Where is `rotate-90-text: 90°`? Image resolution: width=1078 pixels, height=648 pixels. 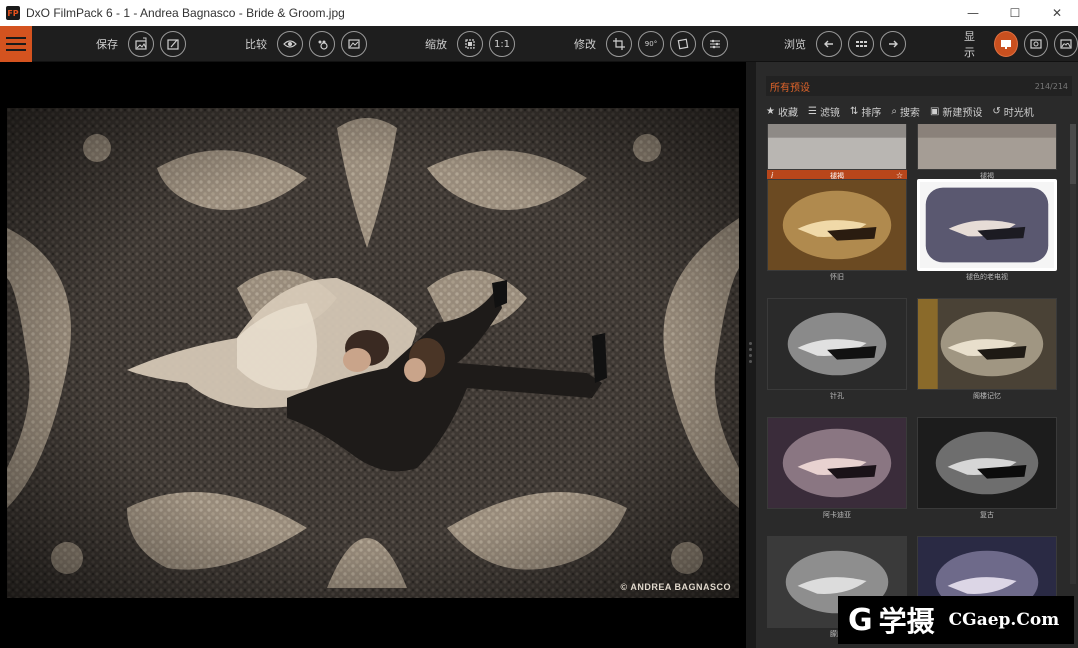 rotate-90-text: 90° is located at coordinates (651, 44).